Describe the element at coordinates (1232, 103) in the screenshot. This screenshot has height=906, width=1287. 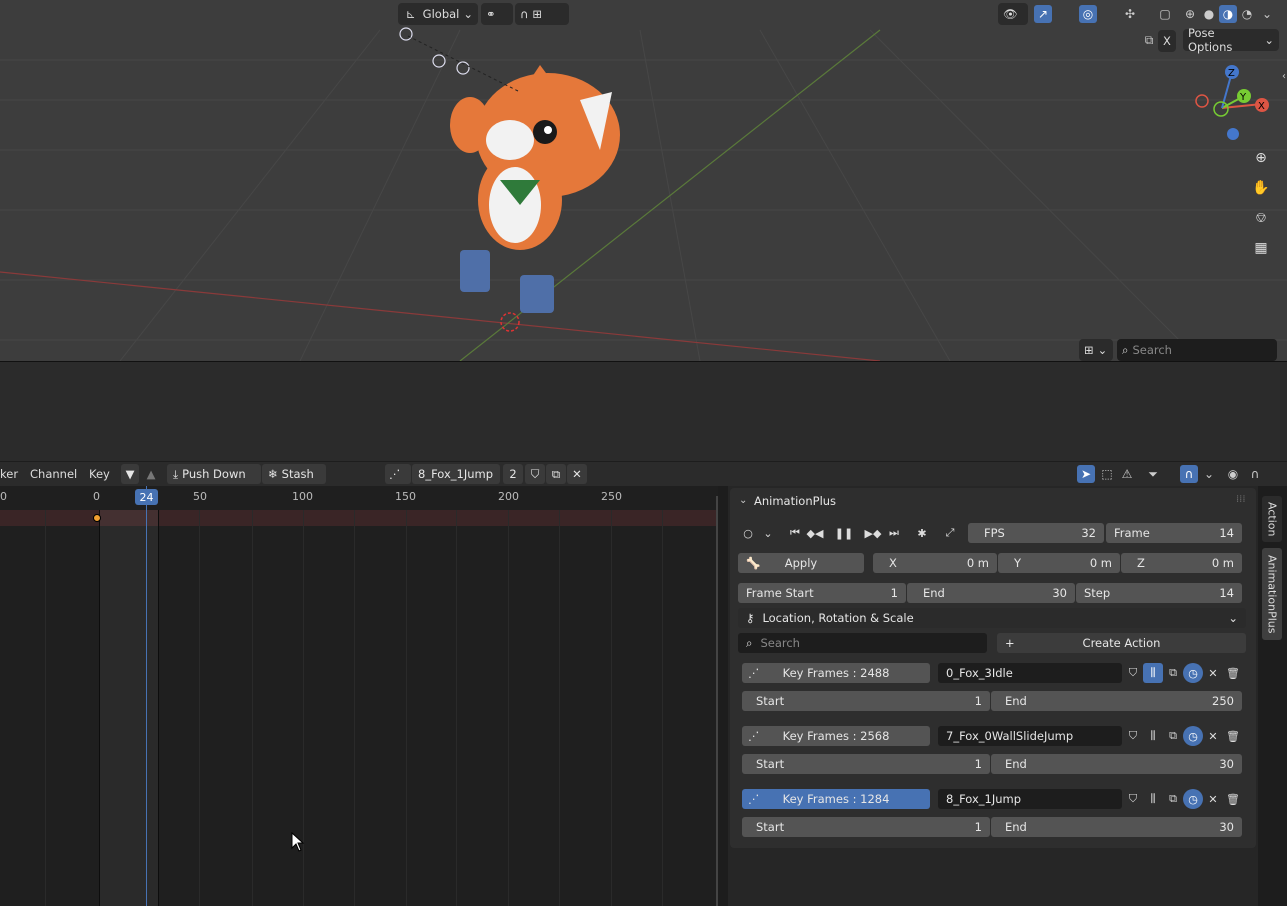
I see `navigation-gizmo: X Y Z` at that location.